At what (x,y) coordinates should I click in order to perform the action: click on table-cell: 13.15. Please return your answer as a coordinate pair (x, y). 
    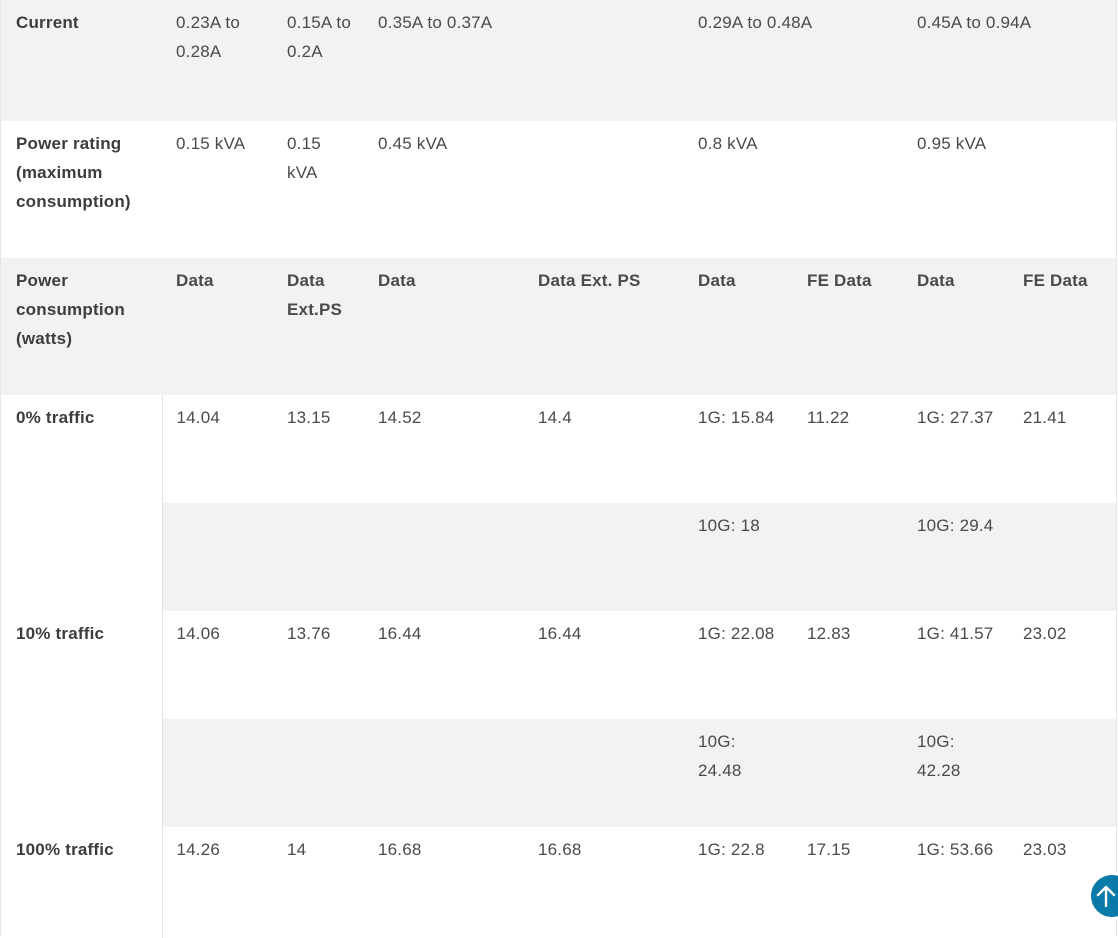
    Looking at the image, I should click on (318, 449).